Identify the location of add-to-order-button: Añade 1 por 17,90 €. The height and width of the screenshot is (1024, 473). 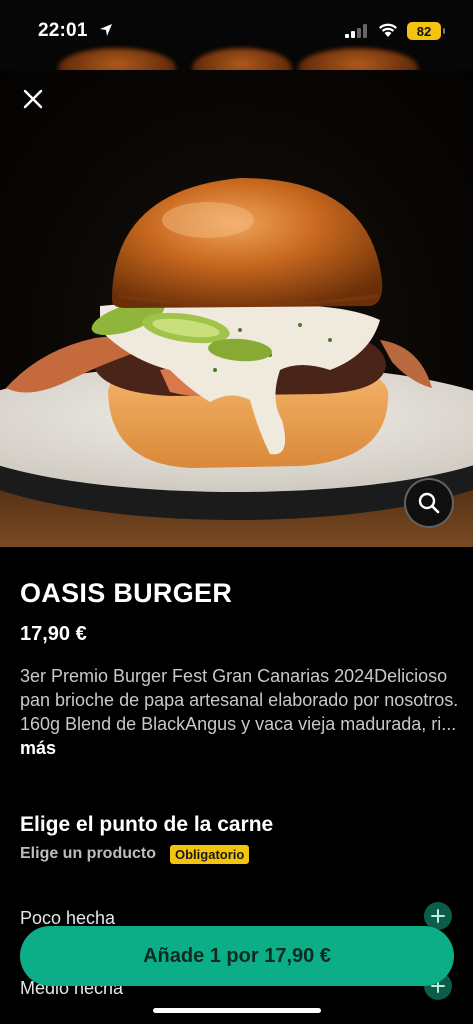
(237, 956).